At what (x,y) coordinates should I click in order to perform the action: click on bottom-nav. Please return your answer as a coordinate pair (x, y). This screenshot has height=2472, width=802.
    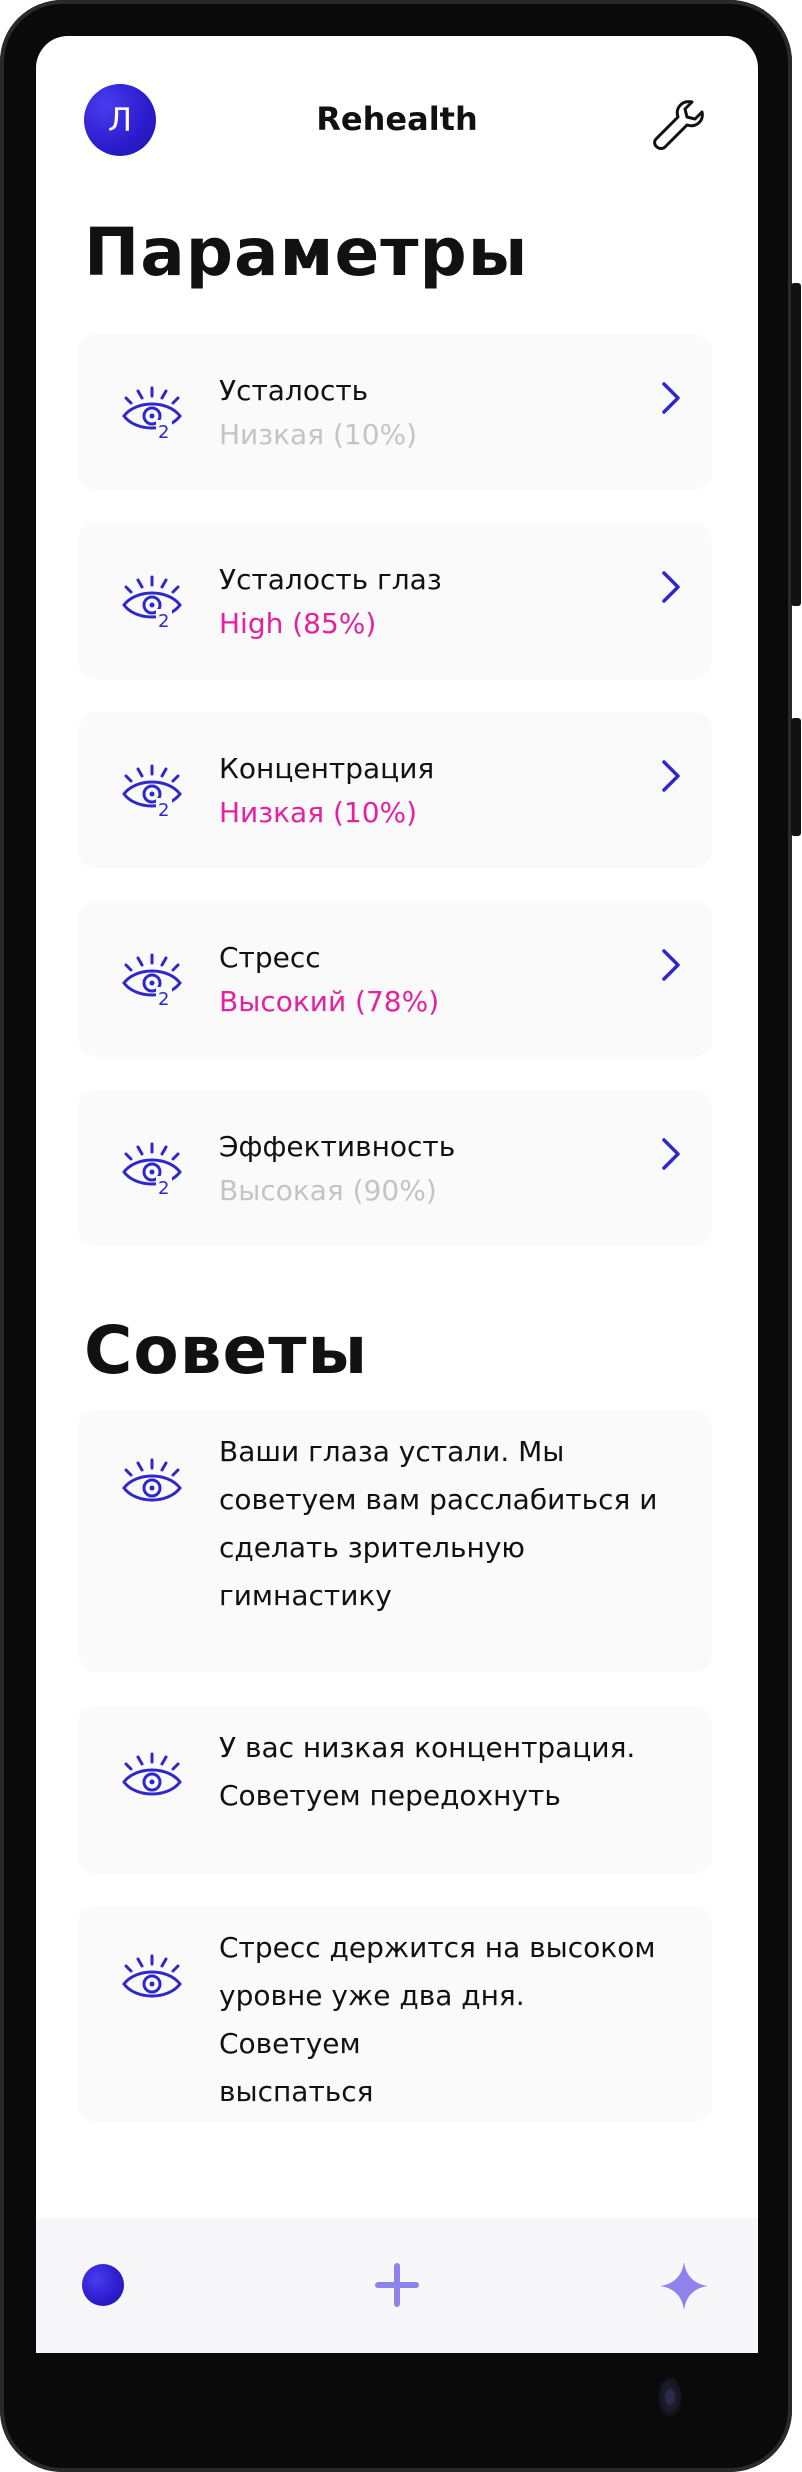
    Looking at the image, I should click on (397, 2285).